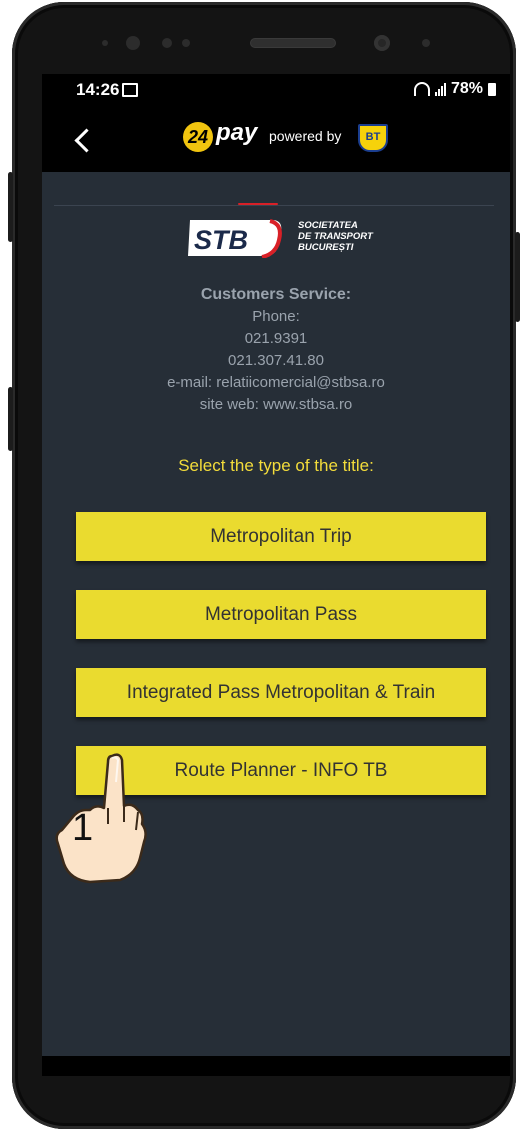 Image resolution: width=528 pixels, height=1131 pixels. Describe the element at coordinates (276, 294) in the screenshot. I see `customer-service-heading: Customers Service:` at that location.